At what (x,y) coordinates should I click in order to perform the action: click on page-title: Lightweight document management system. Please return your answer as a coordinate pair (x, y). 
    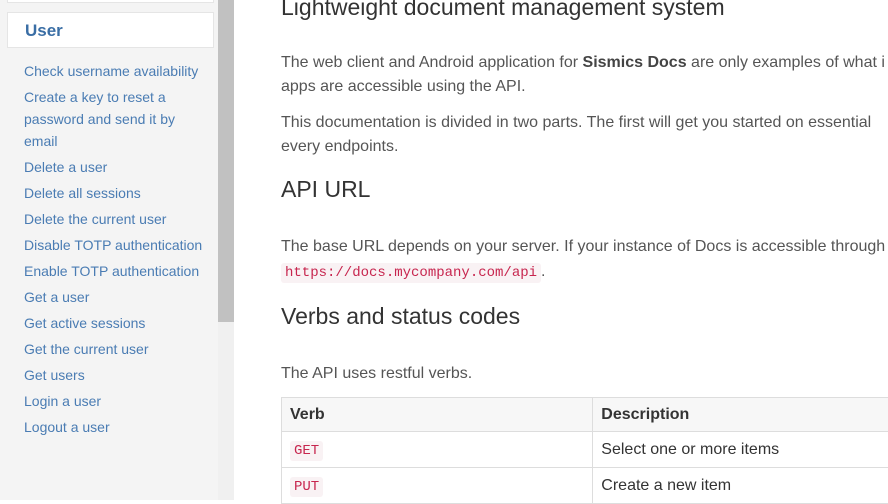
    Looking at the image, I should click on (503, 10).